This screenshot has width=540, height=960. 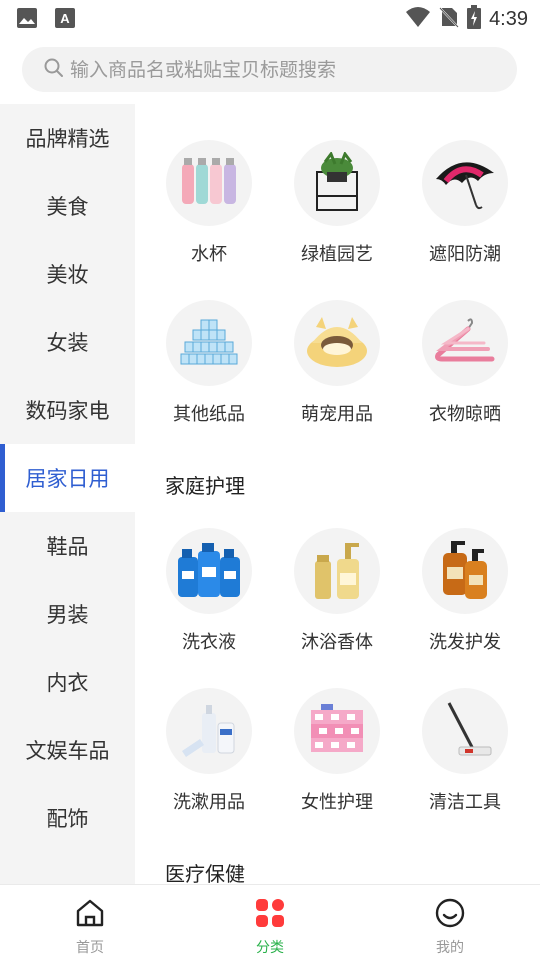 I want to click on image-notification-icon, so click(x=27, y=20).